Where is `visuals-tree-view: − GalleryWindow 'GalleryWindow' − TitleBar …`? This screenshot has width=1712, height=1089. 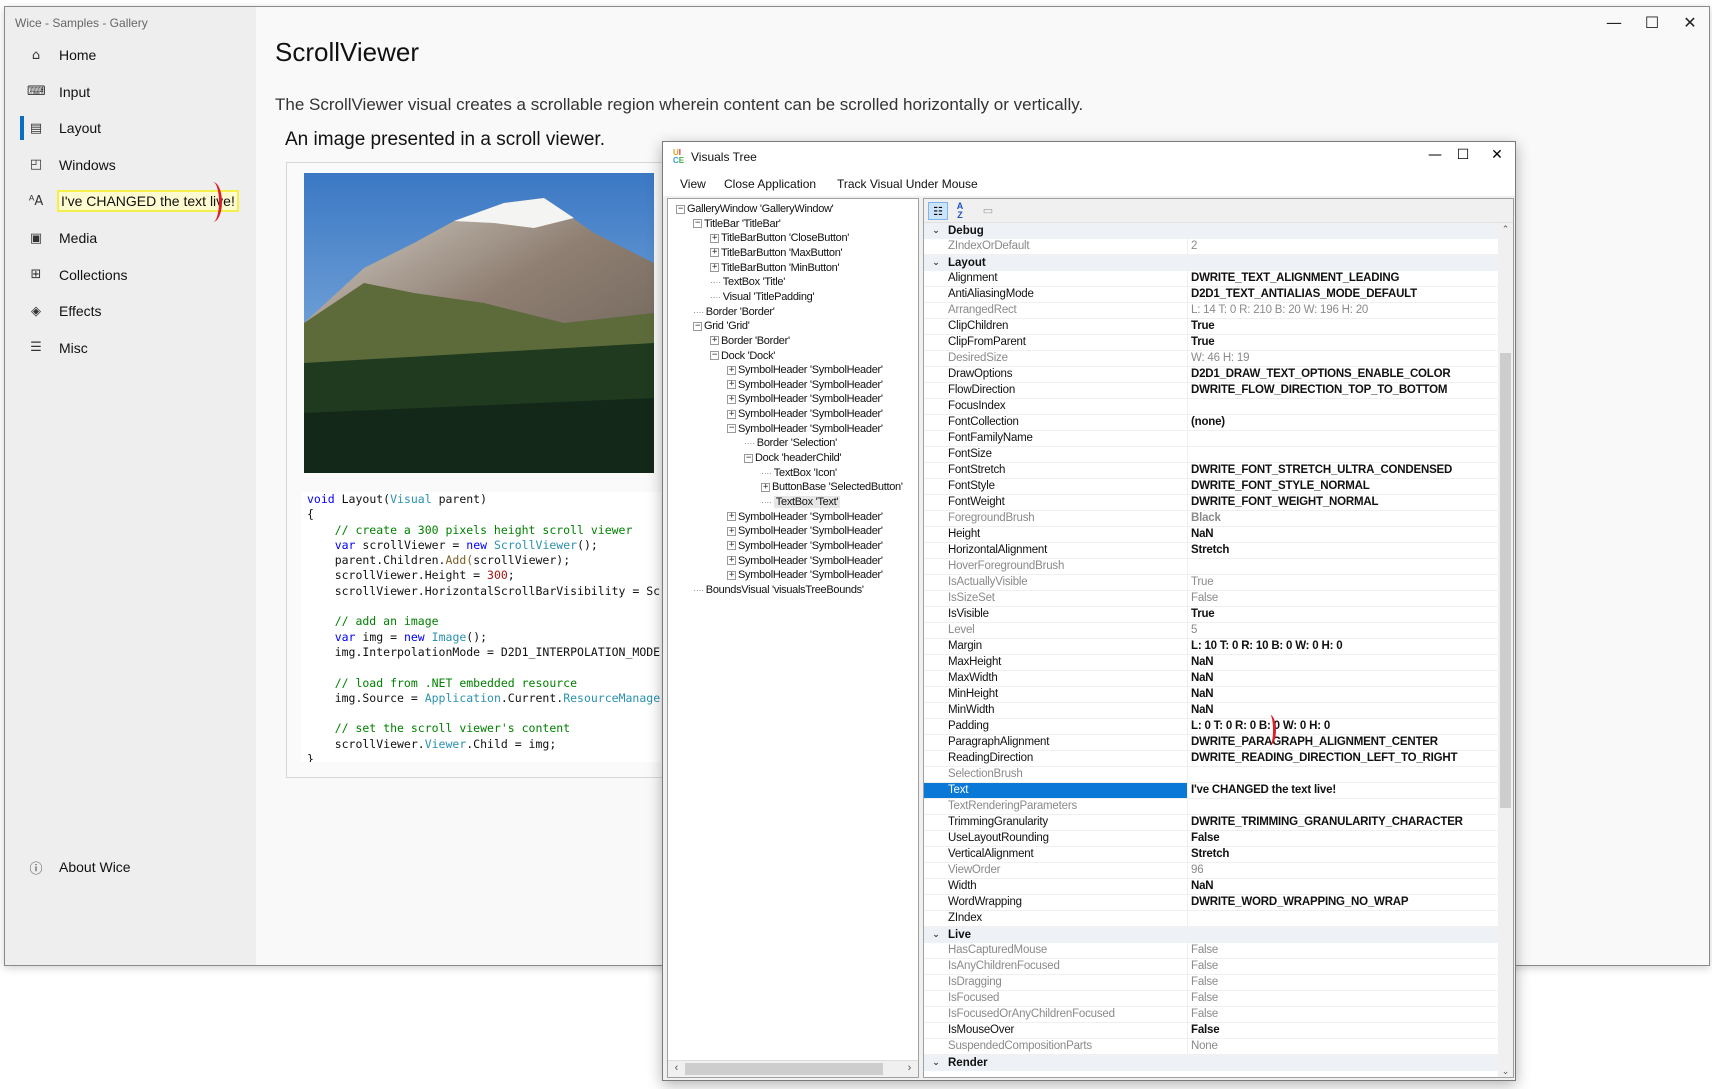 visuals-tree-view: − GalleryWindow 'GalleryWindow' − TitleBar … is located at coordinates (793, 638).